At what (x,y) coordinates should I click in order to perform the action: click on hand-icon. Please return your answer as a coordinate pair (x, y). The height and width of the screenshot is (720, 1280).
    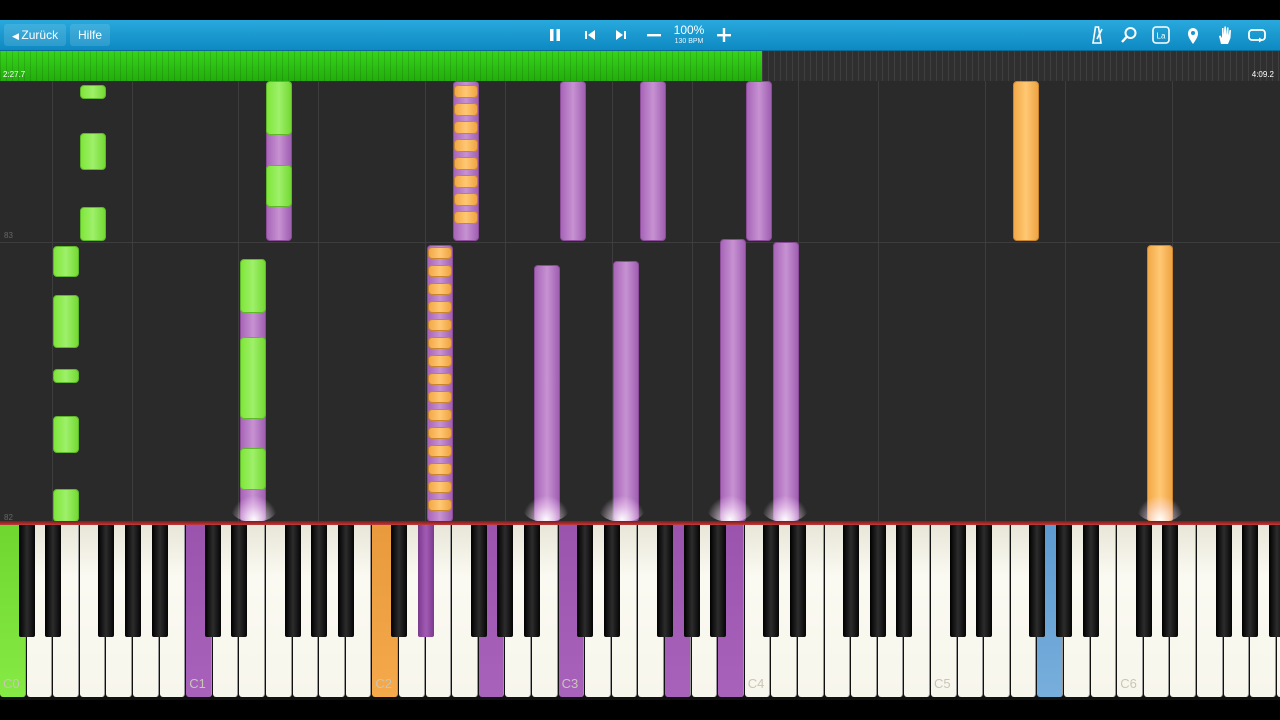
    Looking at the image, I should click on (1225, 35).